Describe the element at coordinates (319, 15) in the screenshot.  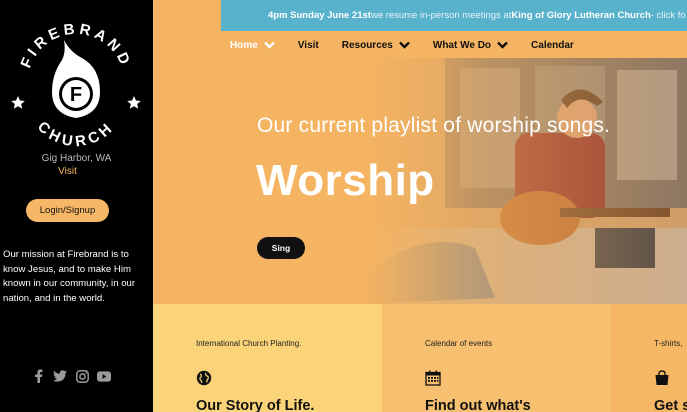
I see `announcement-date: 4pm Sunday June 21st` at that location.